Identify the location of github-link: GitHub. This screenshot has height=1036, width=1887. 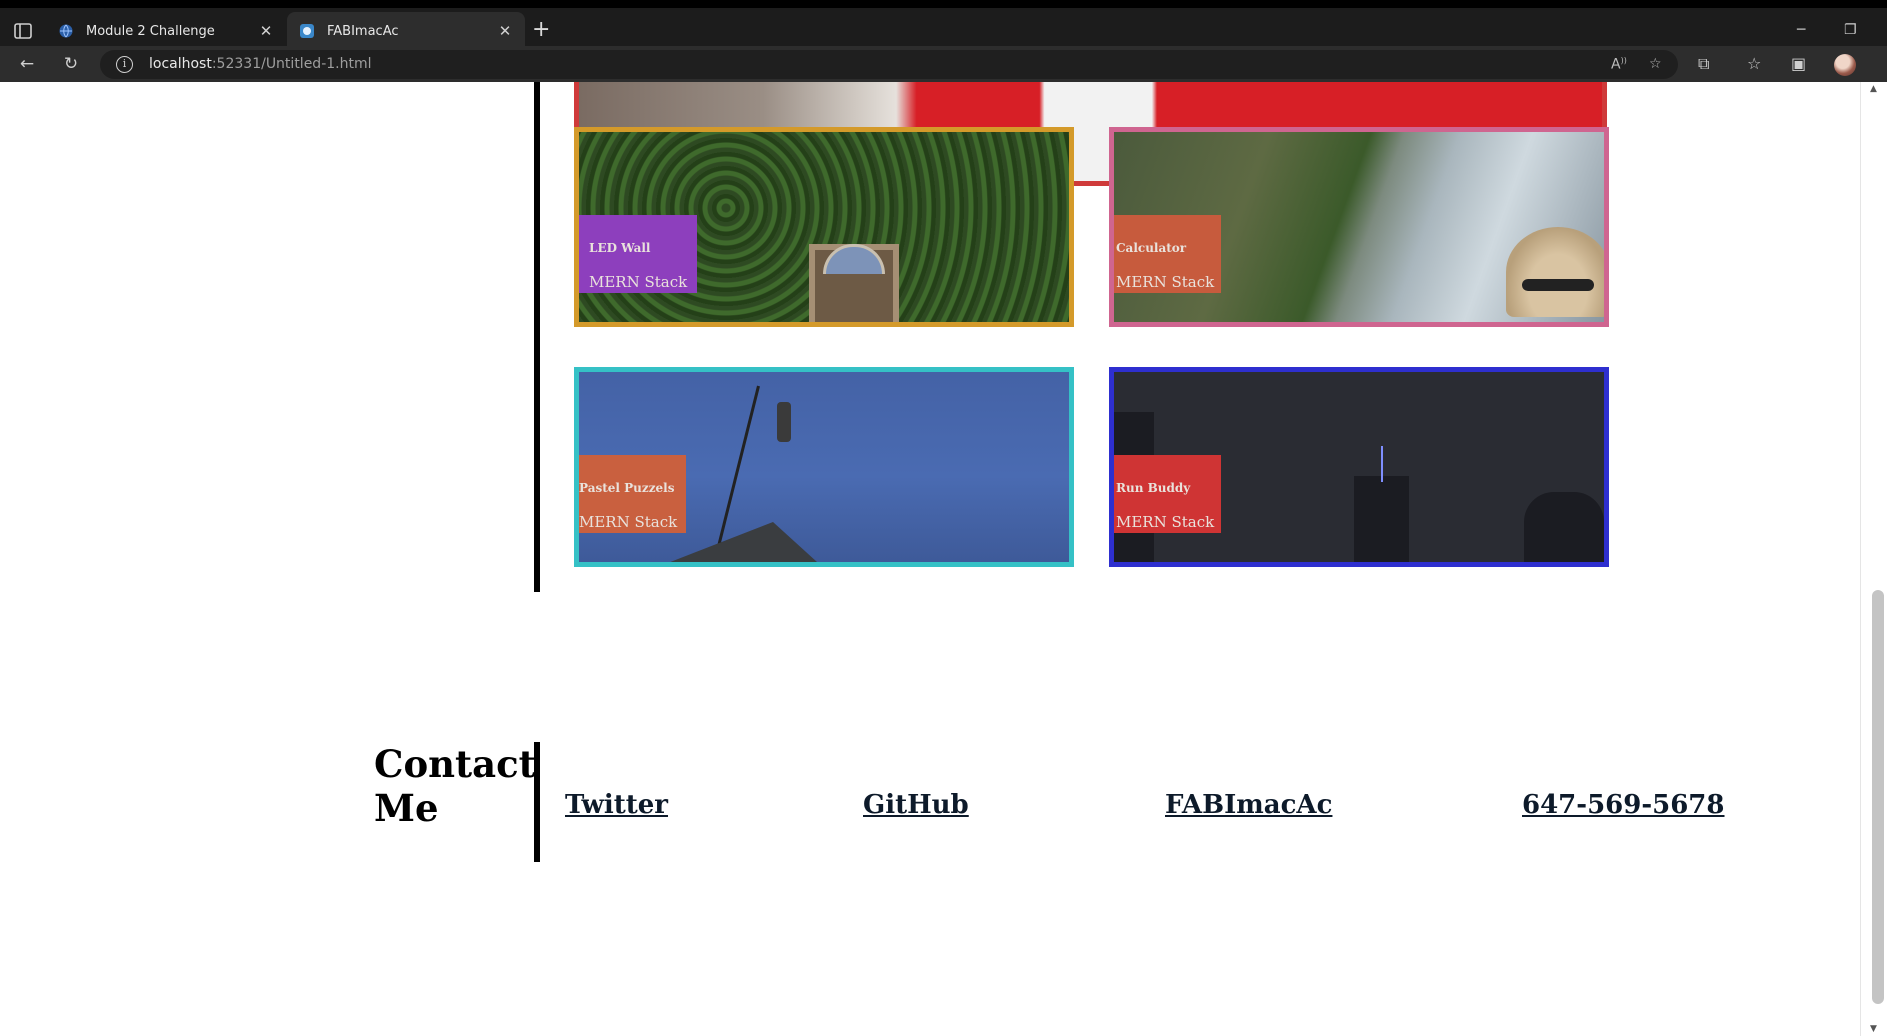
(916, 805).